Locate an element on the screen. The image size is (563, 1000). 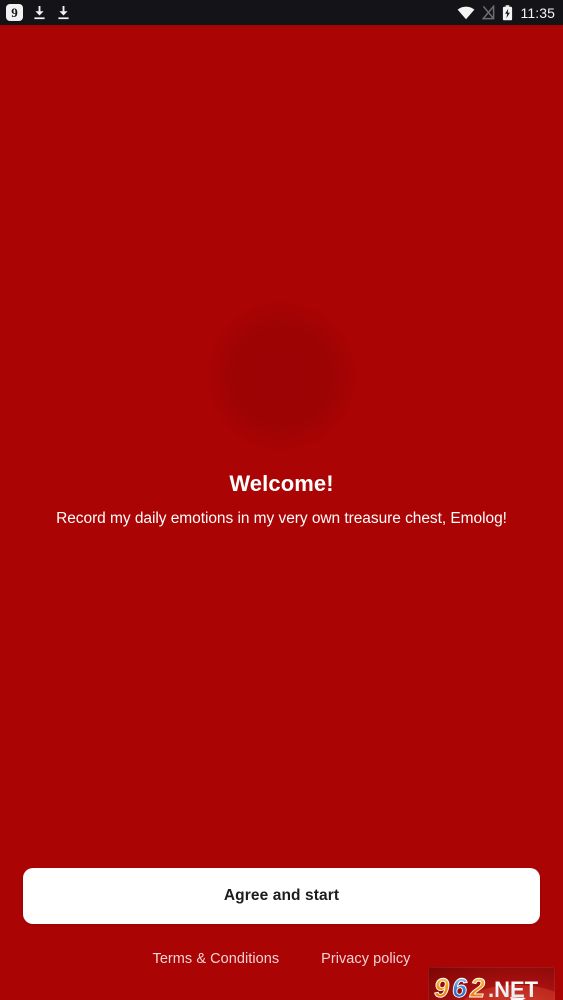
site-watermark-962net: 9 6 2 .NET 乐游网 is located at coordinates (491, 983).